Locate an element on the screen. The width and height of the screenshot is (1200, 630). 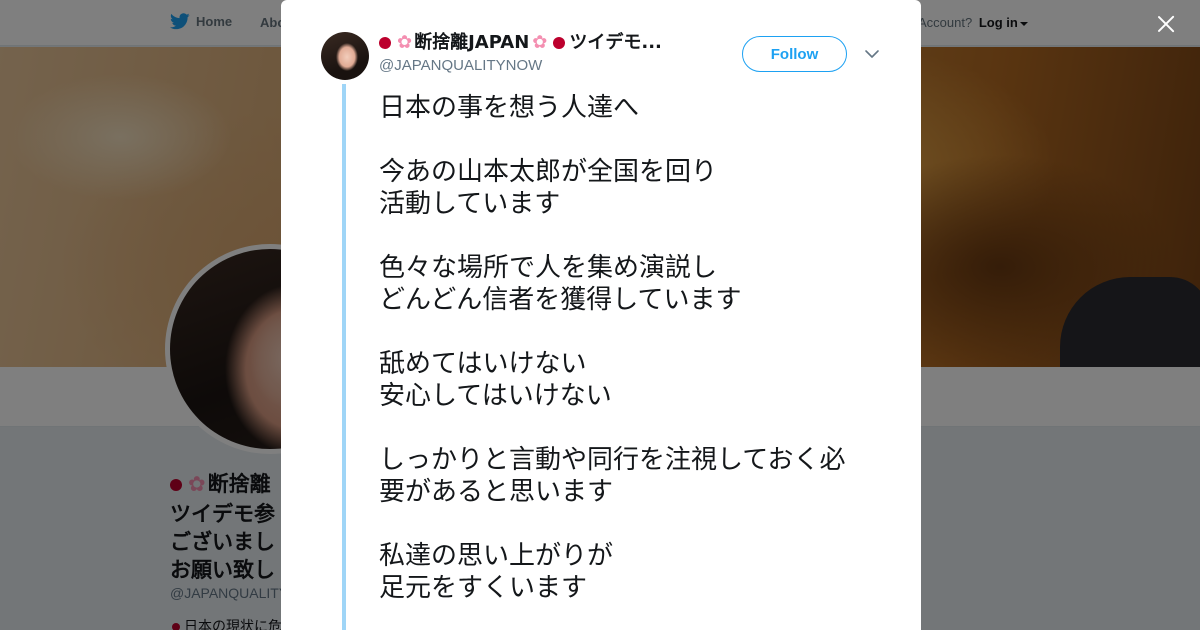
tweet-paragraph-6: 私達の思い上がりが 足元をすくいます is located at coordinates (496, 572).